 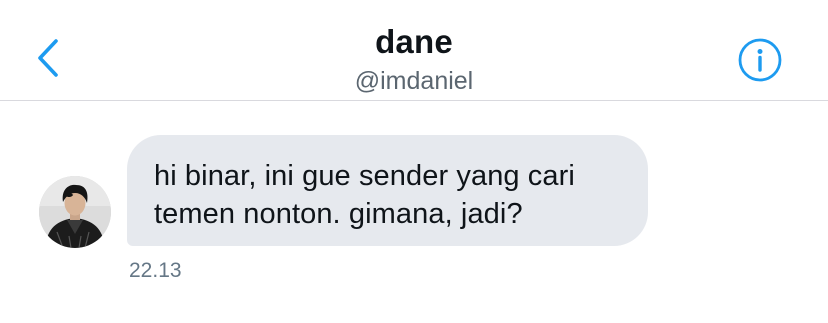 I want to click on chevron-left-icon, so click(x=48, y=58).